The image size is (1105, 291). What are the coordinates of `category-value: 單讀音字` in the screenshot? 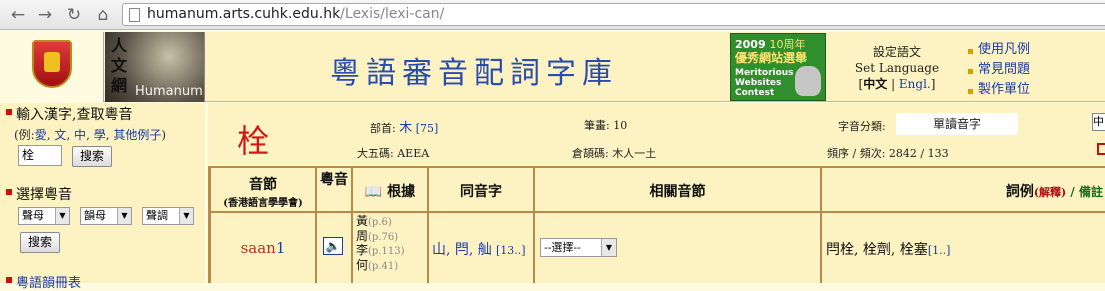 It's located at (957, 124).